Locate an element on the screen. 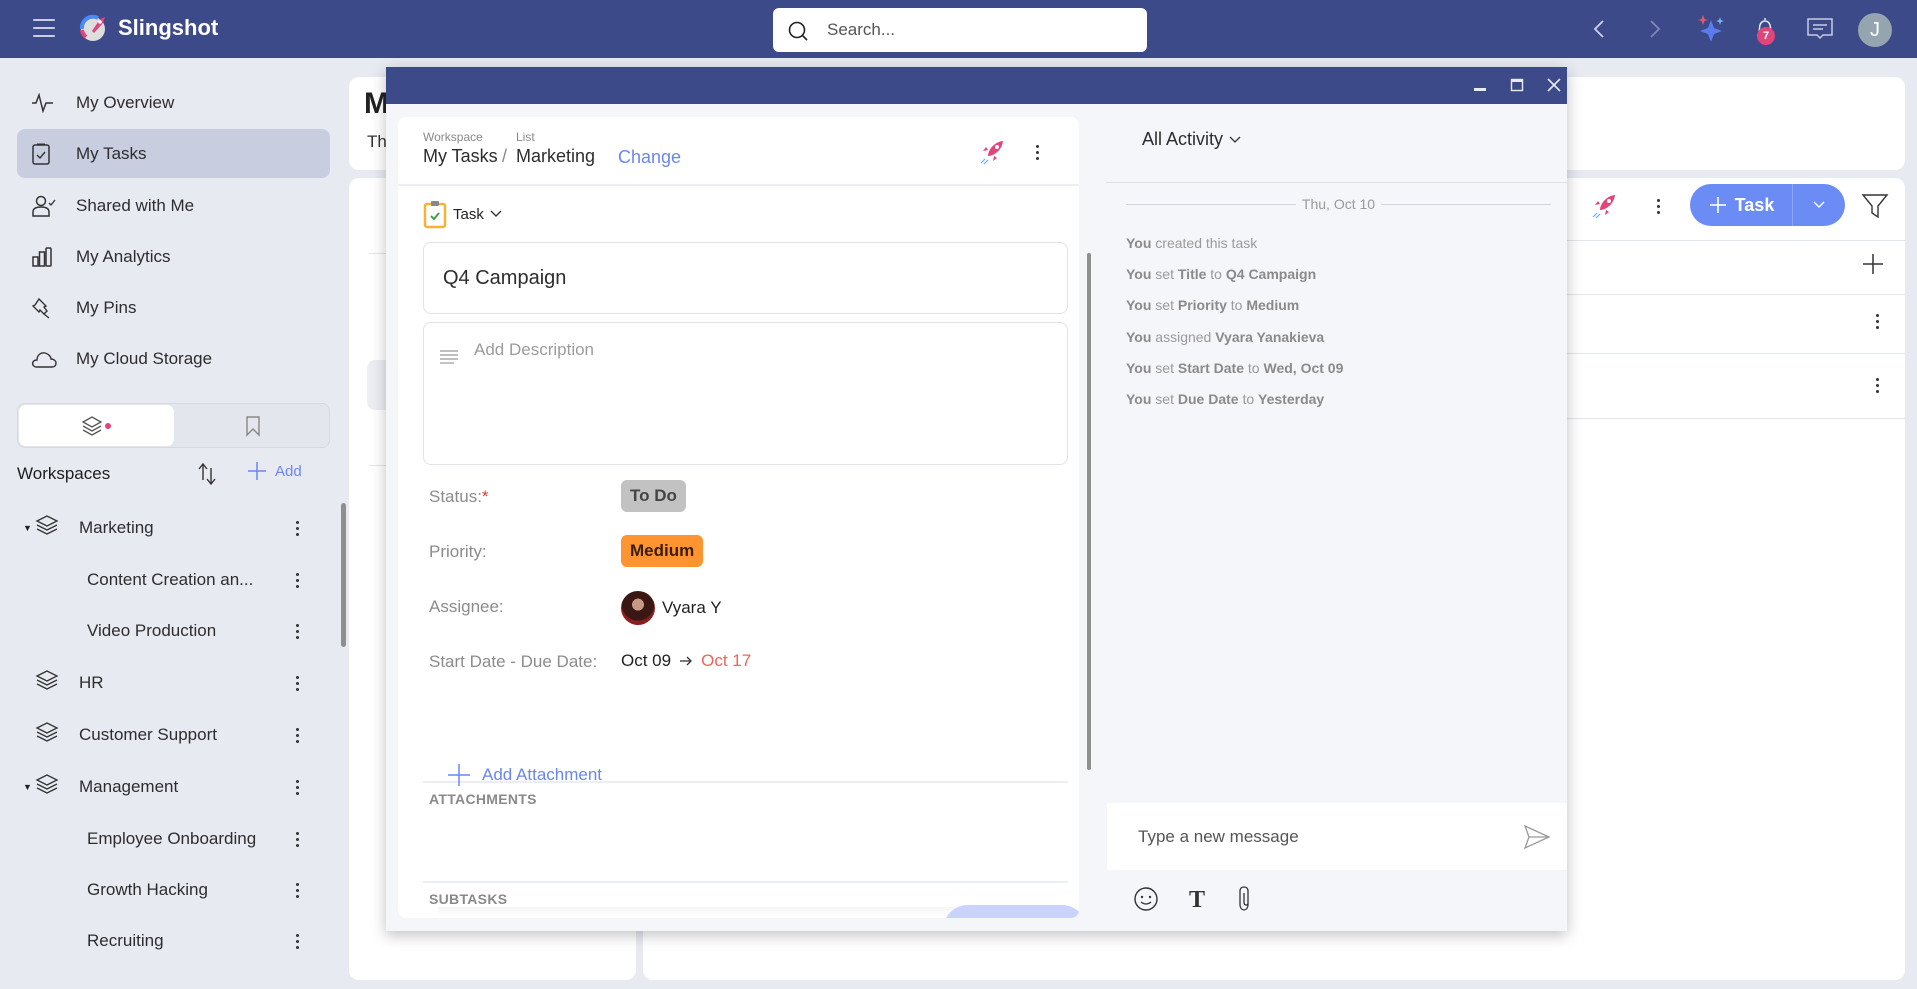 This screenshot has width=1917, height=989. list-value: Marketing is located at coordinates (556, 156).